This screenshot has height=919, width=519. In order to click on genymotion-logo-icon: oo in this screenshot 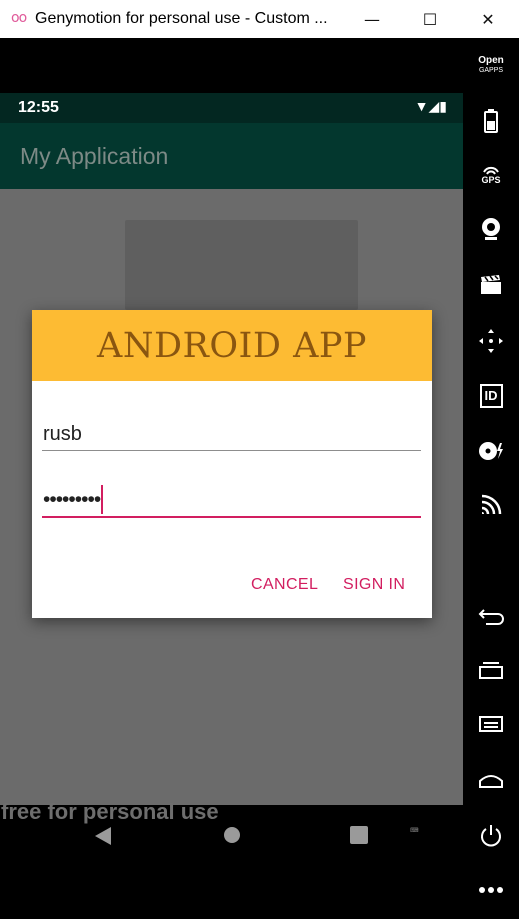, I will do `click(19, 18)`.